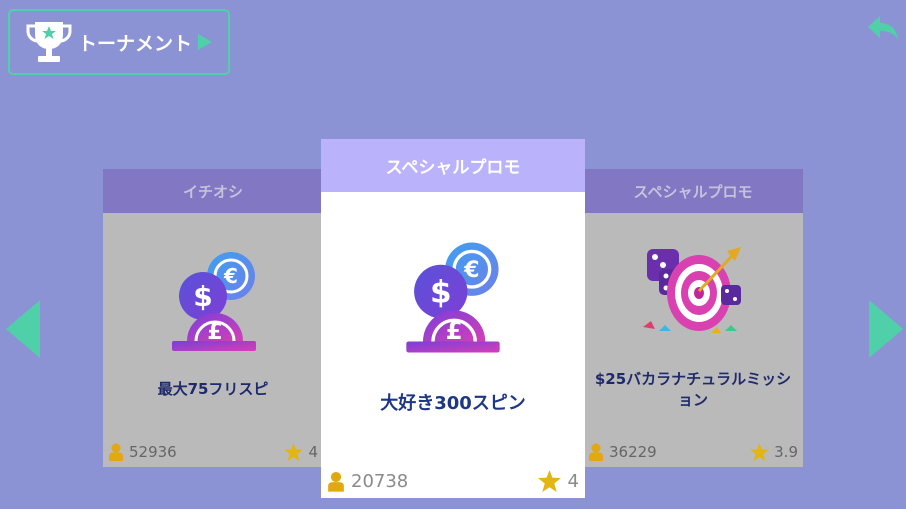 Image resolution: width=906 pixels, height=509 pixels. I want to click on back-arrow-icon, so click(883, 28).